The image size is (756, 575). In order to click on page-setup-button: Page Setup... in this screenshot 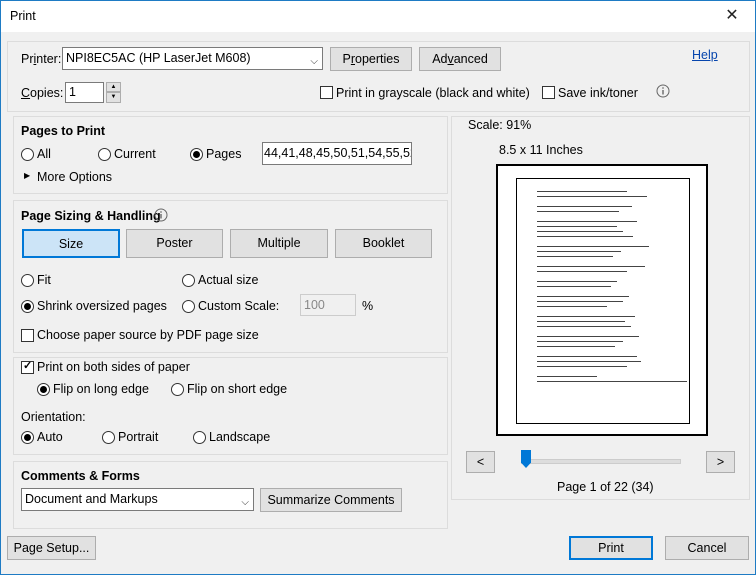, I will do `click(51, 548)`.